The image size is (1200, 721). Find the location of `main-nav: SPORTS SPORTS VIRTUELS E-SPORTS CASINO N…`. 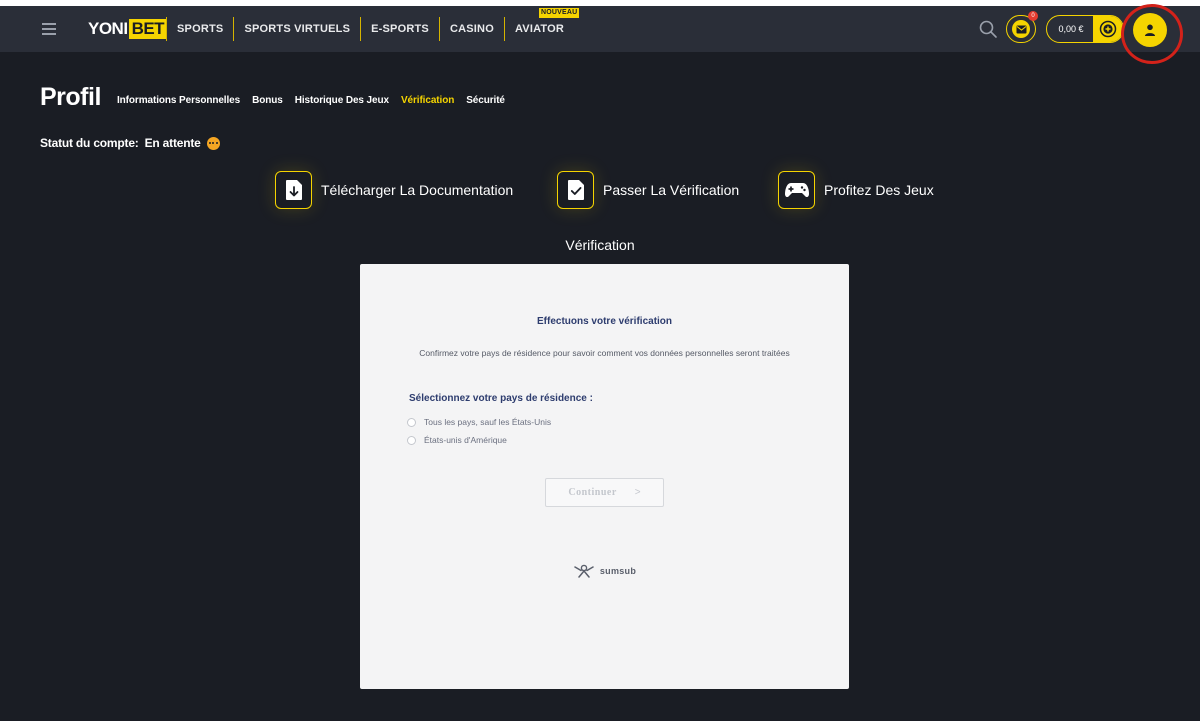

main-nav: SPORTS SPORTS VIRTUELS E-SPORTS CASINO N… is located at coordinates (373, 24).